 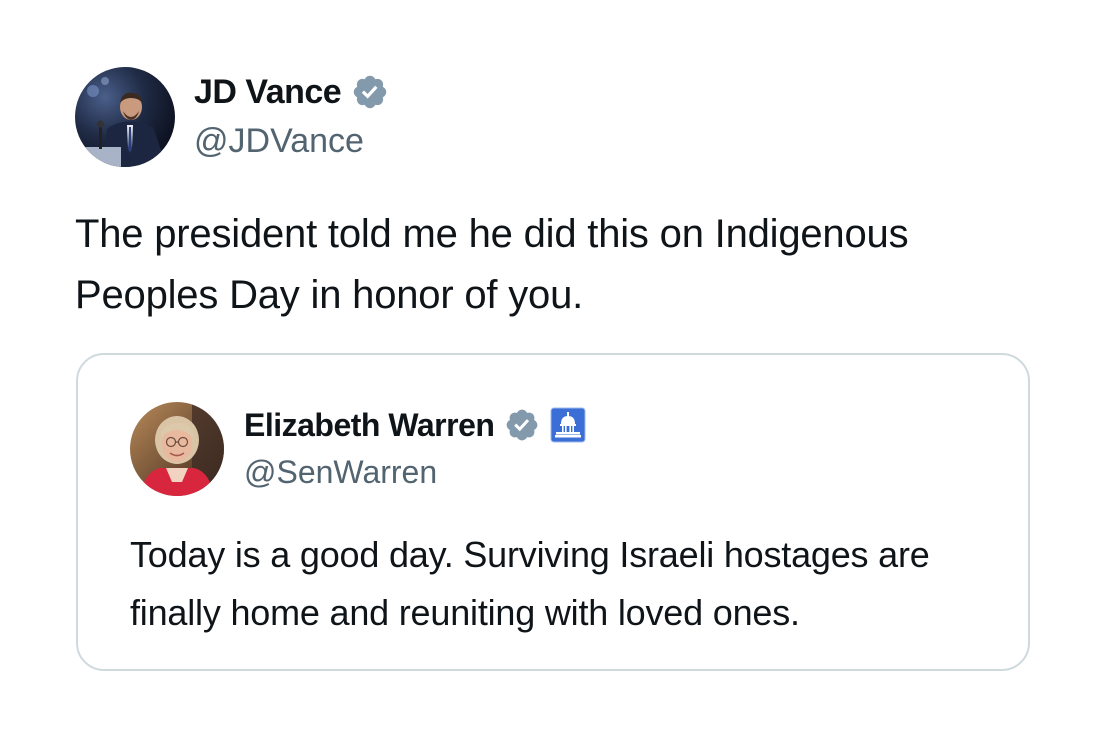 What do you see at coordinates (177, 449) in the screenshot?
I see `quoted-author-avatar` at bounding box center [177, 449].